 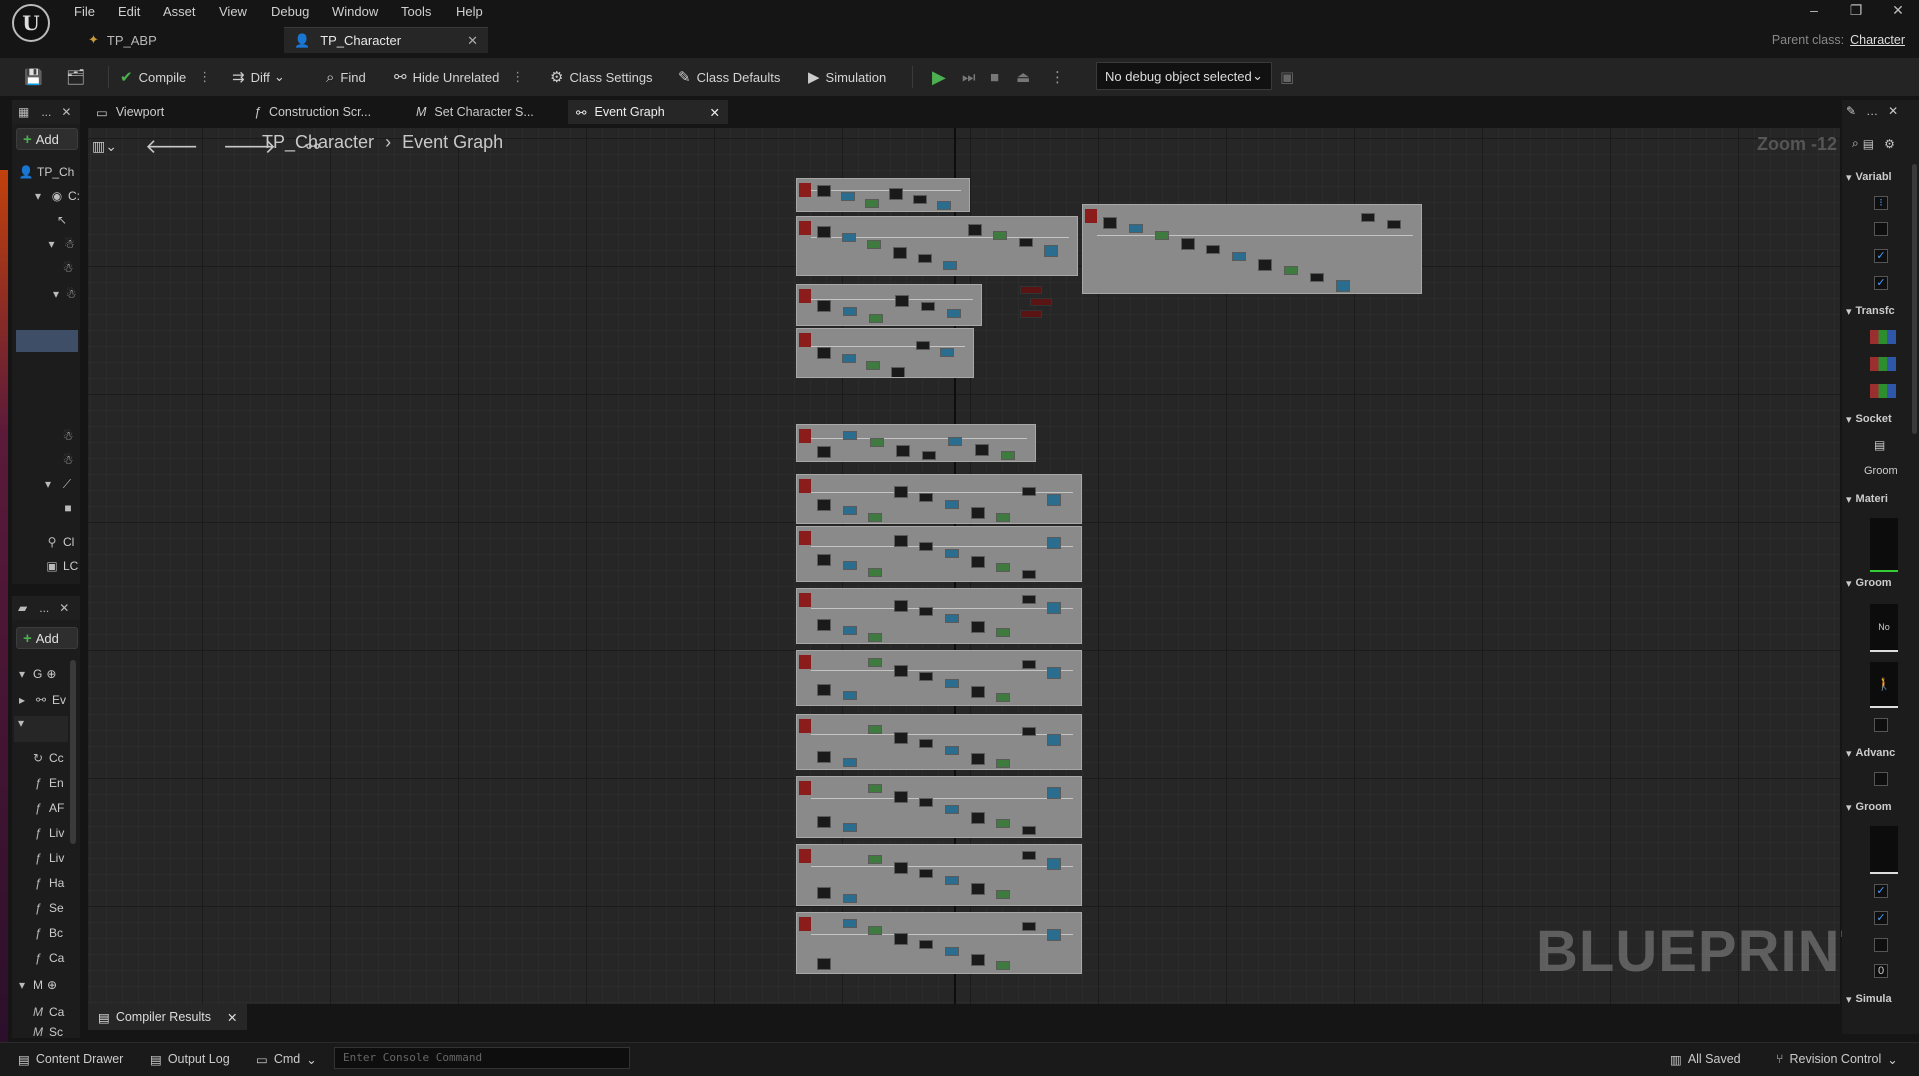 I want to click on detail-field: ⁝, so click(x=1881, y=203).